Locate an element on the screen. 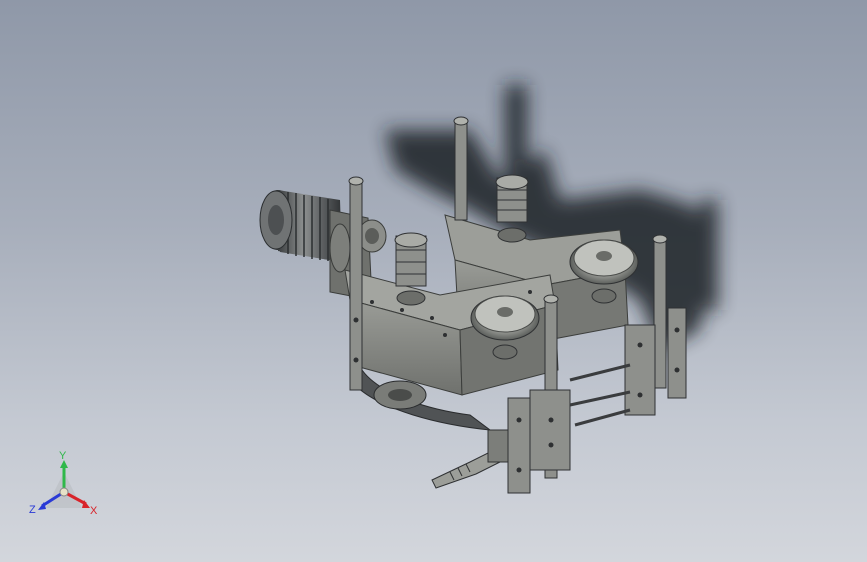  tool-nozzle is located at coordinates (470, 459).